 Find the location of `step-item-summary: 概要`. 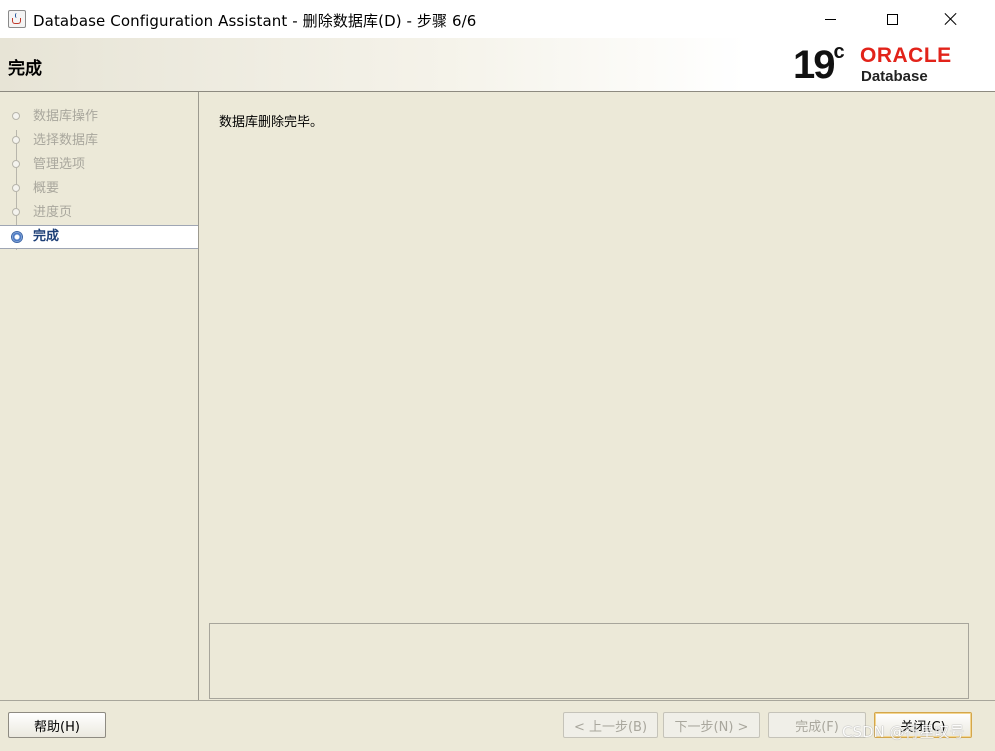

step-item-summary: 概要 is located at coordinates (99, 189).